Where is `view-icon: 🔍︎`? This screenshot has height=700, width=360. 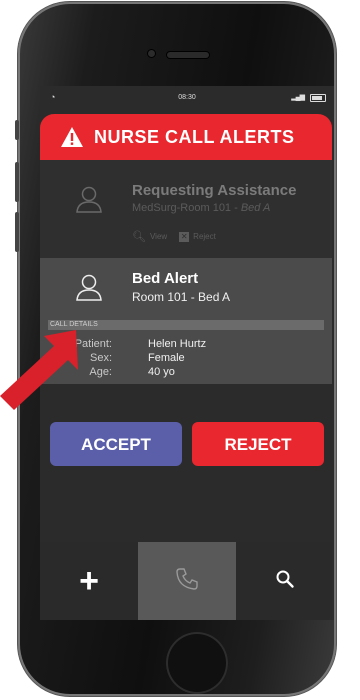 view-icon: 🔍︎ is located at coordinates (139, 236).